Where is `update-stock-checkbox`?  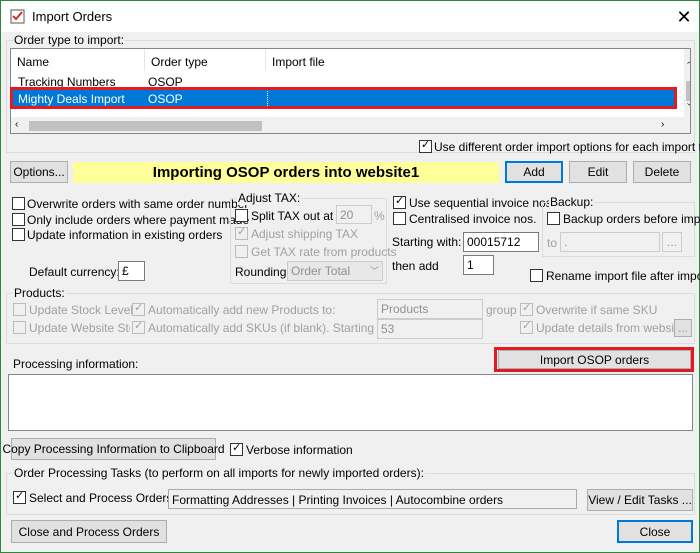 update-stock-checkbox is located at coordinates (19, 309).